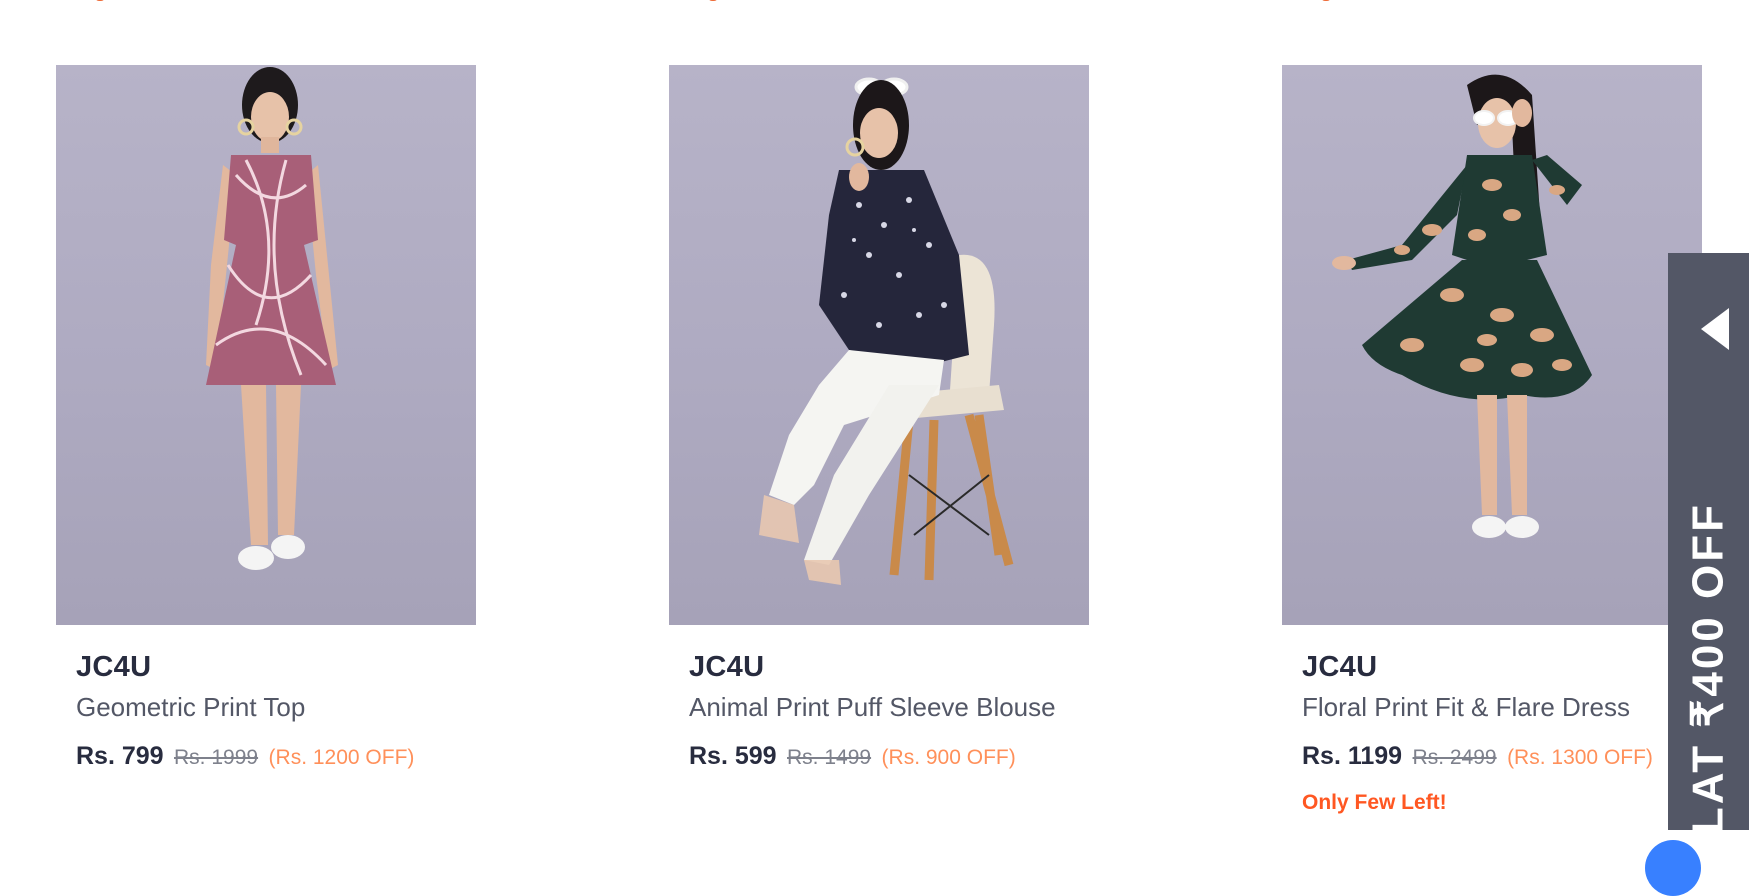  What do you see at coordinates (341, 757) in the screenshot?
I see `product-discount: (Rs. 1200 OFF)` at bounding box center [341, 757].